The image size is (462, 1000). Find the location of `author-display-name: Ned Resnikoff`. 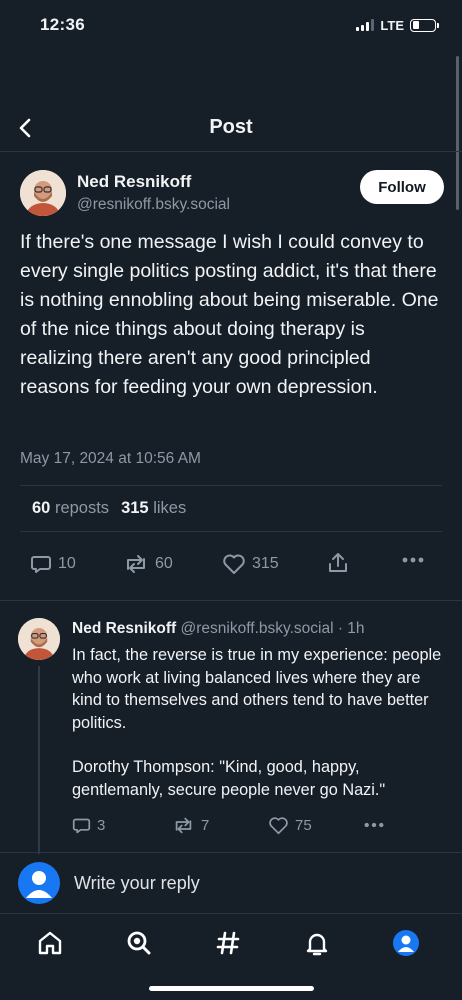

author-display-name: Ned Resnikoff is located at coordinates (153, 182).